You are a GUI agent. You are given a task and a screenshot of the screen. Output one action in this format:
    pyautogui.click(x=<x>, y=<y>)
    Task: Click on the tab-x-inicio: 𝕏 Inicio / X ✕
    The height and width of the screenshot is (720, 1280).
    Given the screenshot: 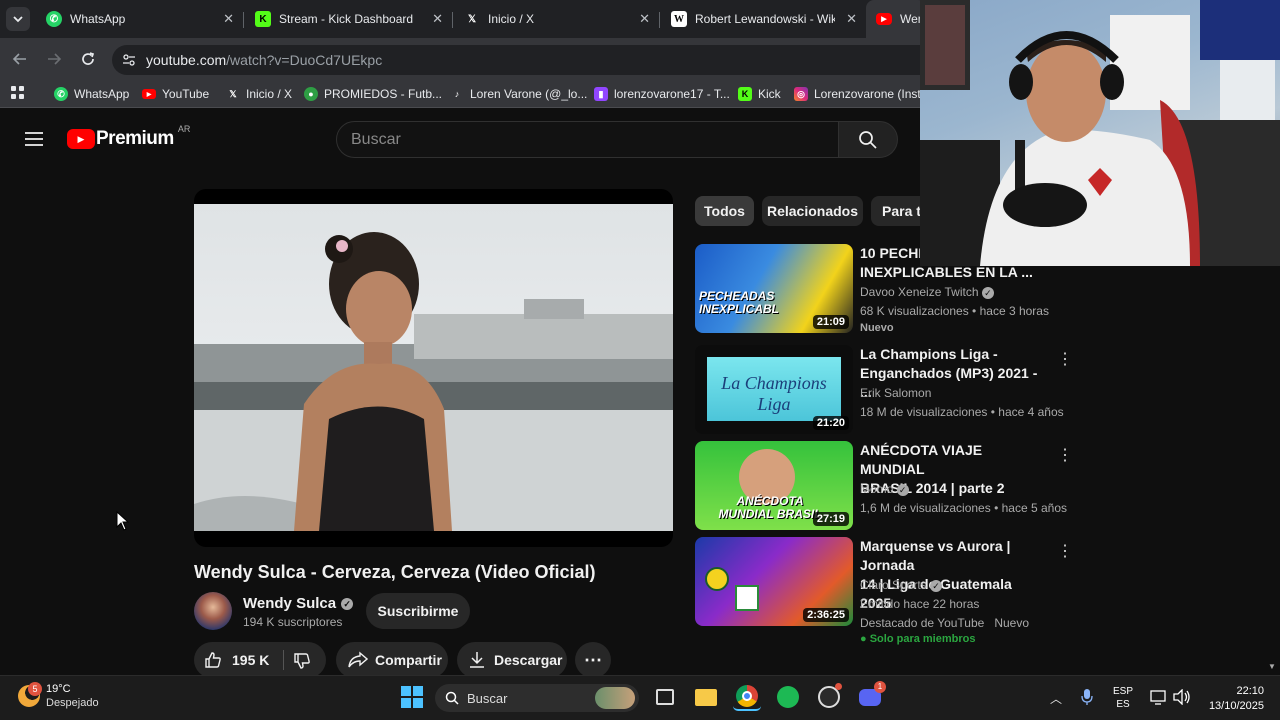 What is the action you would take?
    pyautogui.click(x=556, y=19)
    